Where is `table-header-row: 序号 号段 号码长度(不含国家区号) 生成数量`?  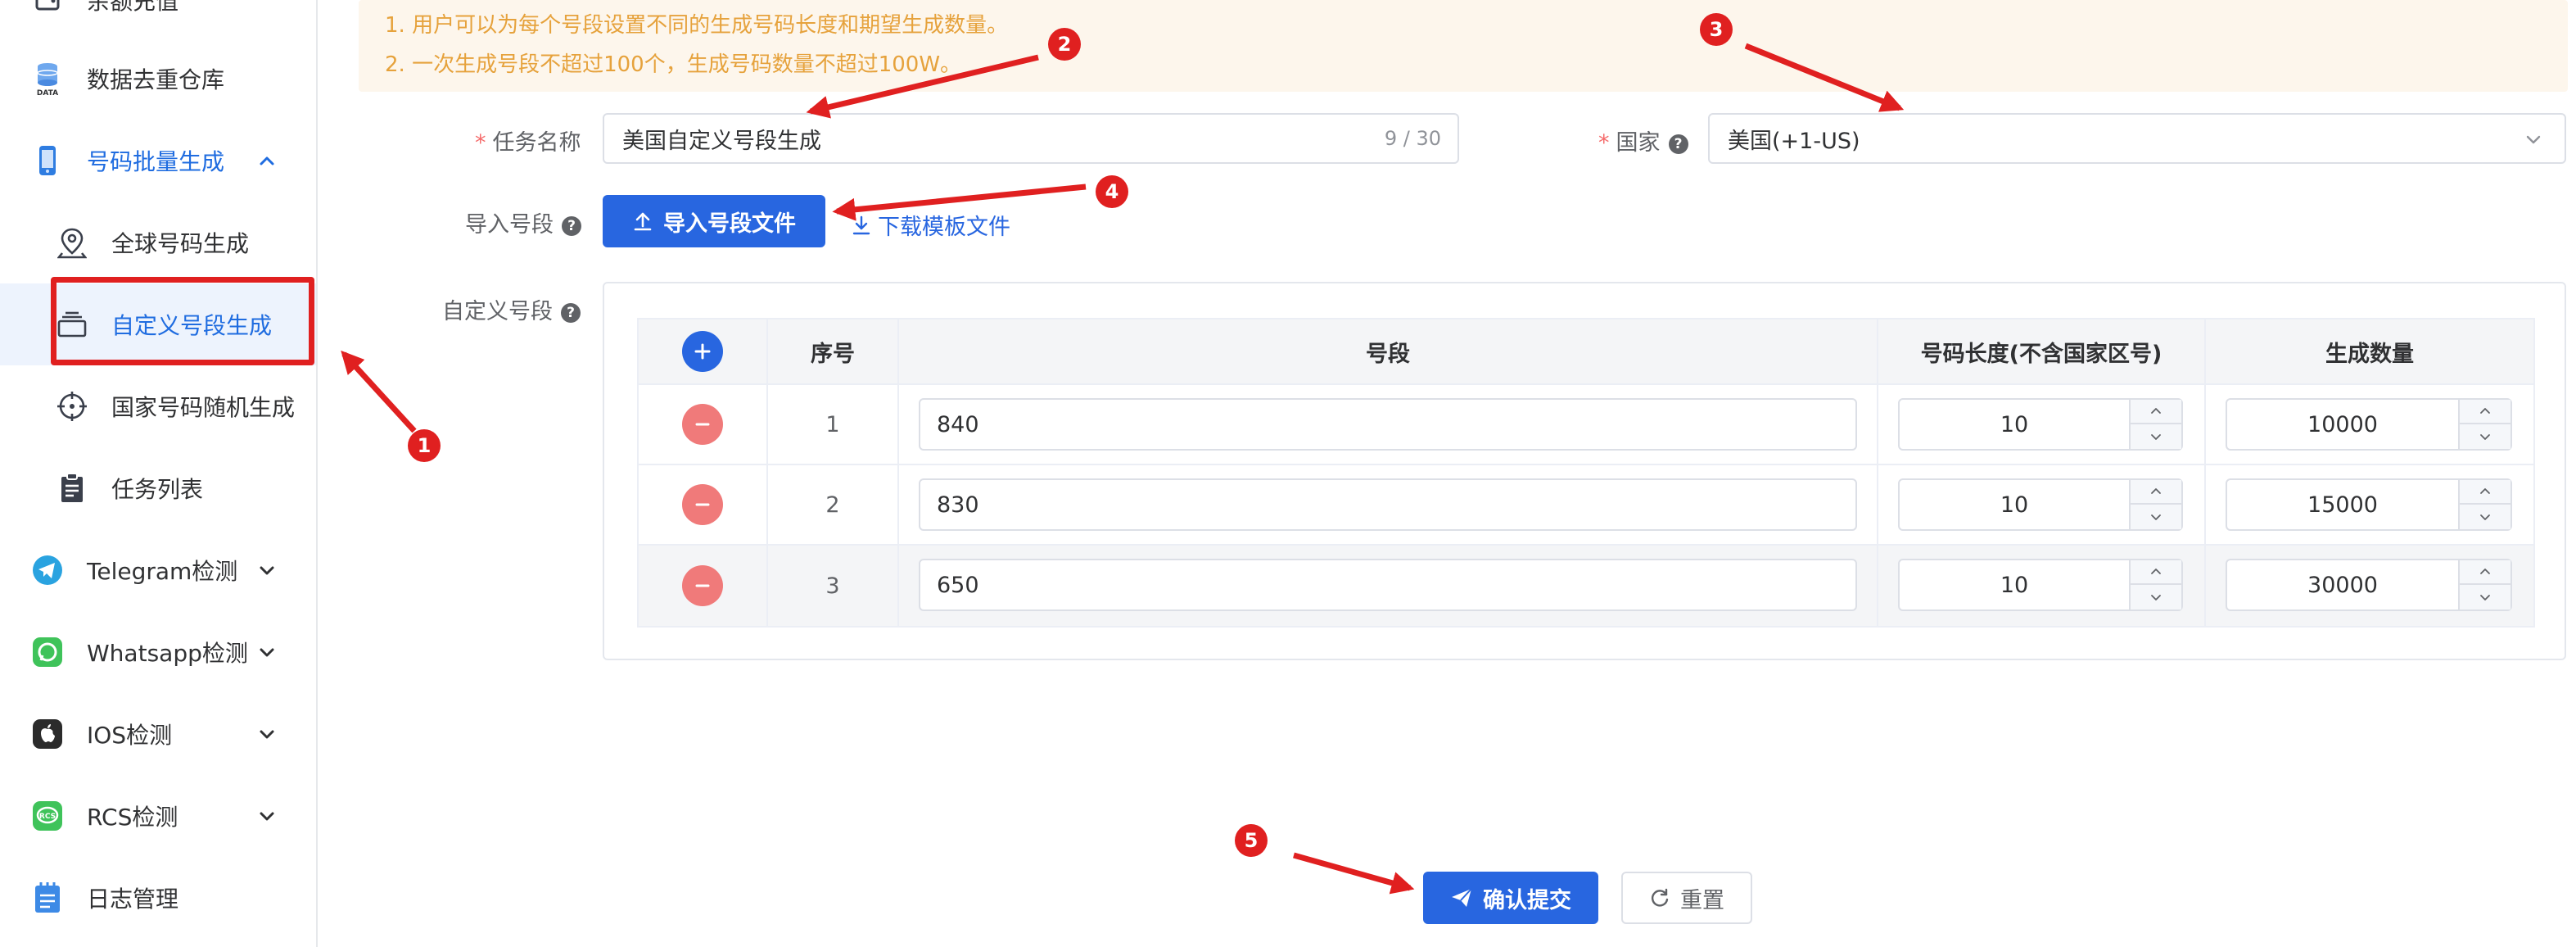 table-header-row: 序号 号段 号码长度(不含国家区号) 生成数量 is located at coordinates (1586, 352).